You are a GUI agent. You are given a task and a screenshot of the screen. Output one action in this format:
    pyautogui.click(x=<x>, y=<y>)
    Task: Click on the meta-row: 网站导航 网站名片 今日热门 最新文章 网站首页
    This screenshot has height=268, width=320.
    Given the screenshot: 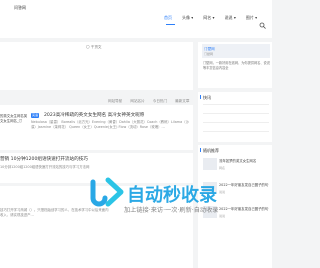 What is the action you would take?
    pyautogui.click(x=160, y=101)
    